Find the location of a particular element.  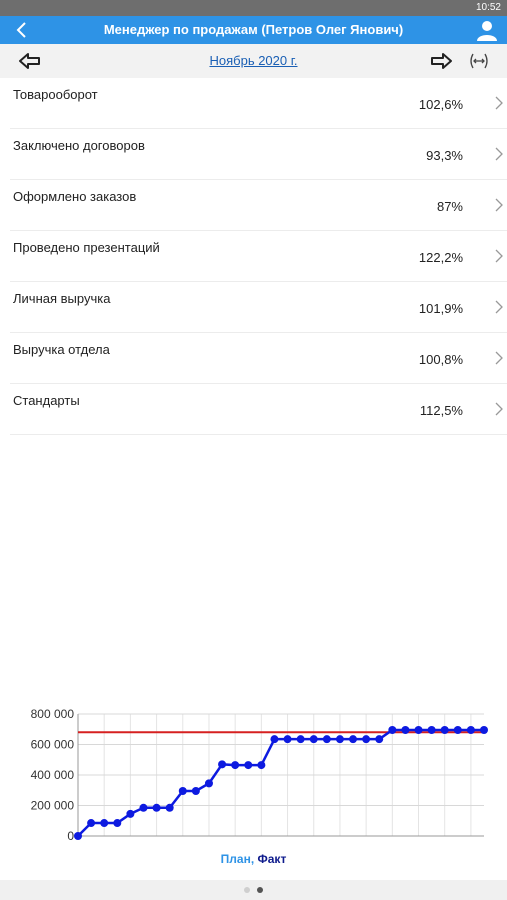

y-tick-label: 0 is located at coordinates (70, 836).